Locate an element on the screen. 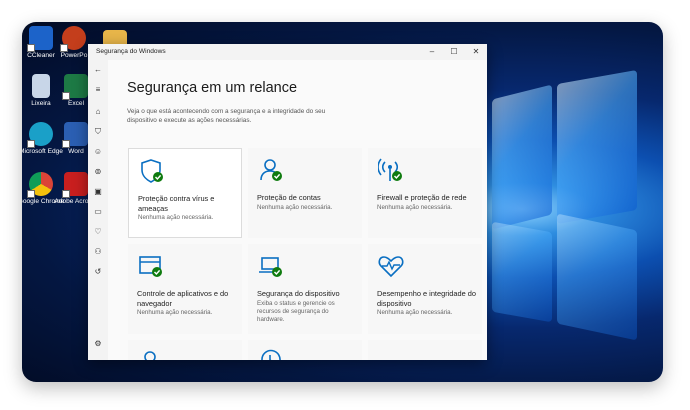 This screenshot has height=410, width=690. page-title: Segurança em um relance is located at coordinates (212, 88).